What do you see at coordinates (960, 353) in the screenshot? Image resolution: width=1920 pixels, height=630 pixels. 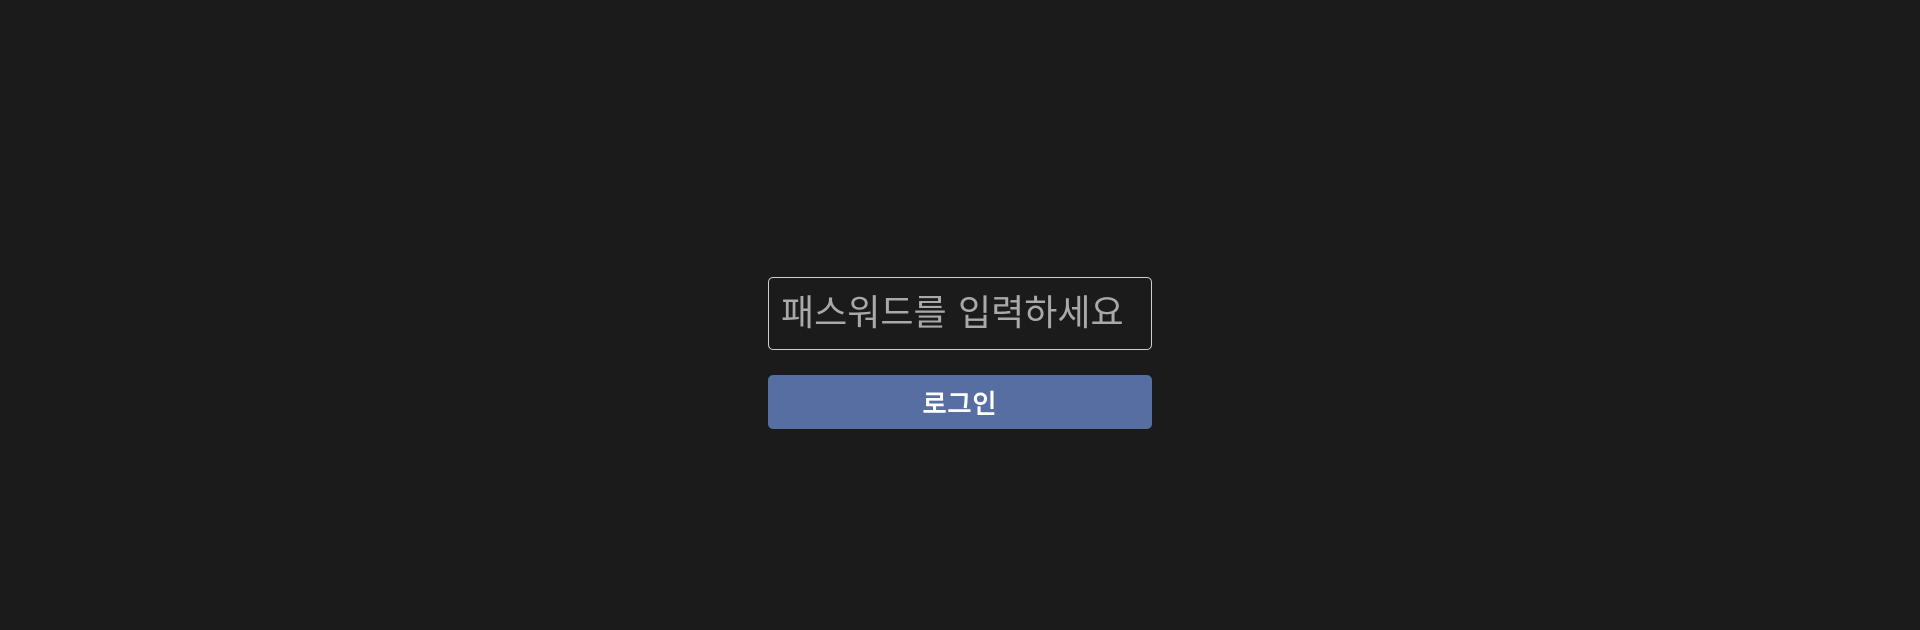 I see `login-form: 로그인` at bounding box center [960, 353].